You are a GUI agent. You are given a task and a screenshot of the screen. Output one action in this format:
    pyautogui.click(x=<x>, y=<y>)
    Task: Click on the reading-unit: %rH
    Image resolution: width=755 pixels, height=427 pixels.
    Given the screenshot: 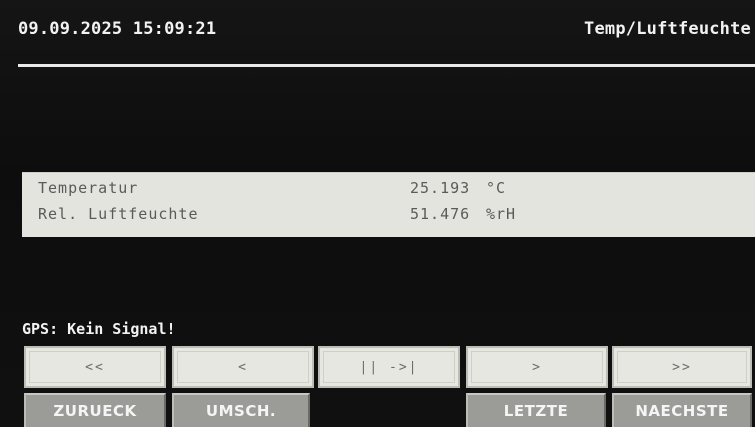 What is the action you would take?
    pyautogui.click(x=501, y=214)
    